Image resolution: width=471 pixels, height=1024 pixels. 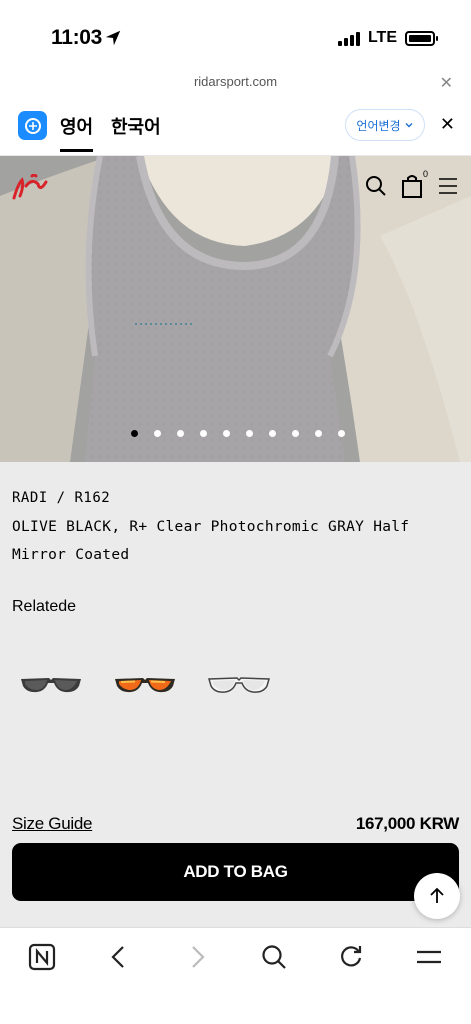 I want to click on forward-icon, so click(x=198, y=957).